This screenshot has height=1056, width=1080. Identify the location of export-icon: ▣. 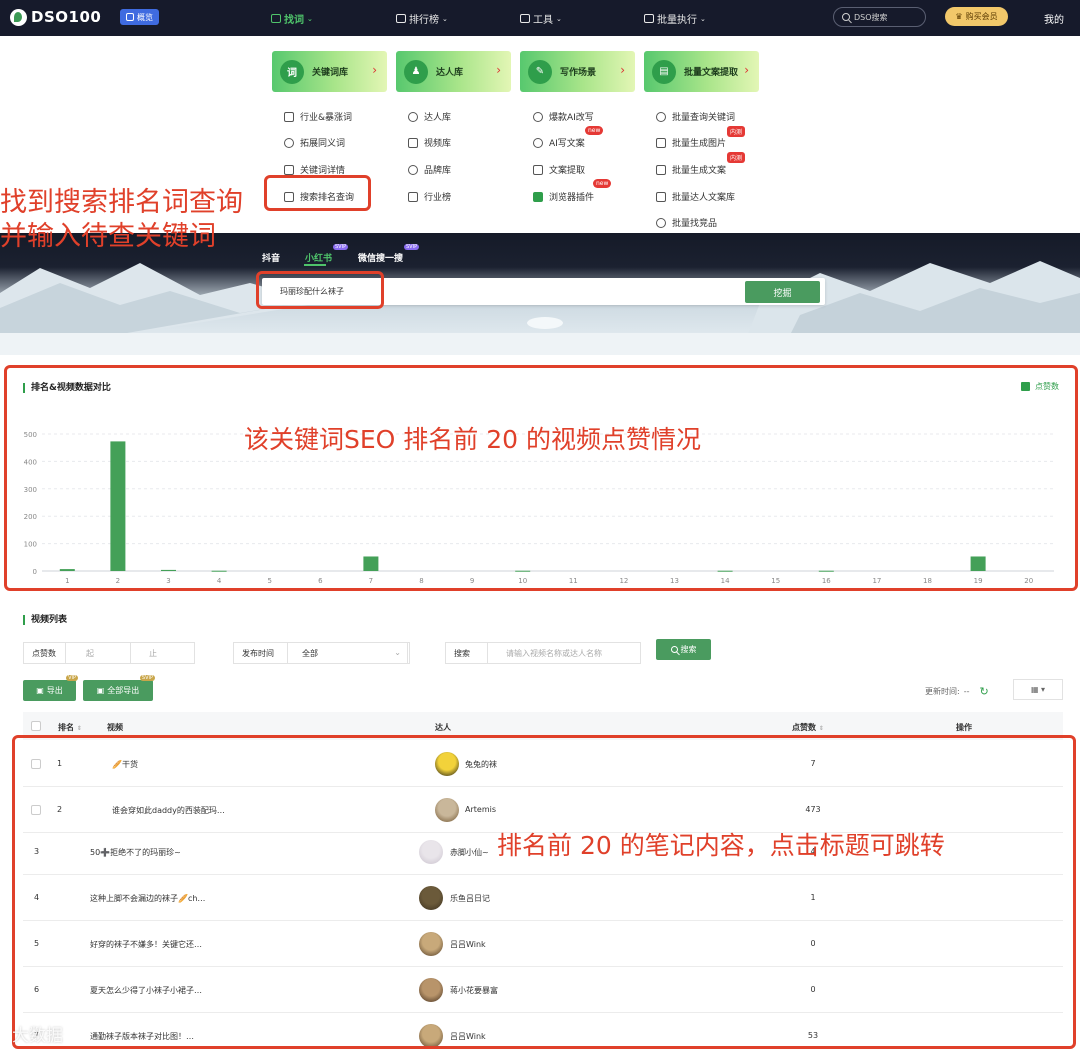
(40, 690).